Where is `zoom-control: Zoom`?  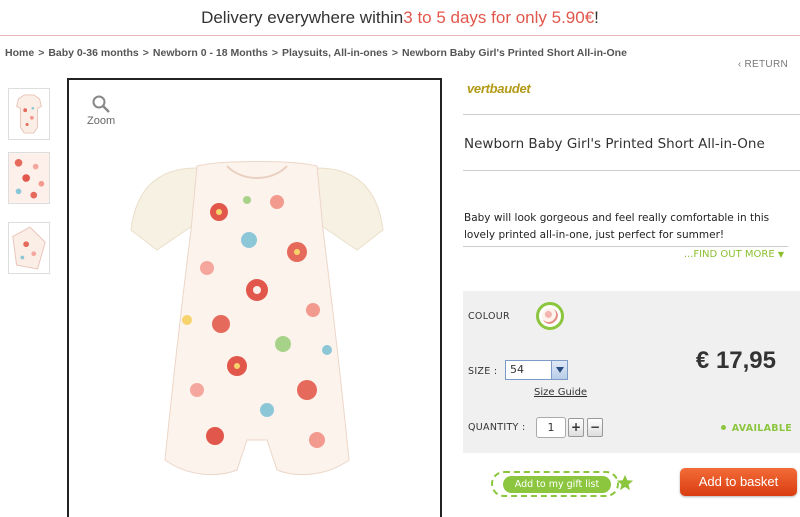
zoom-control: Zoom is located at coordinates (101, 110).